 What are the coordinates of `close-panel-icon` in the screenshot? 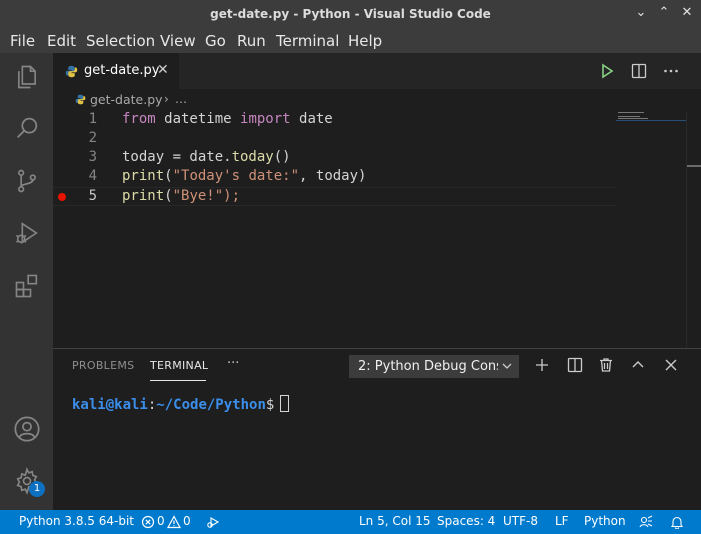 It's located at (671, 365).